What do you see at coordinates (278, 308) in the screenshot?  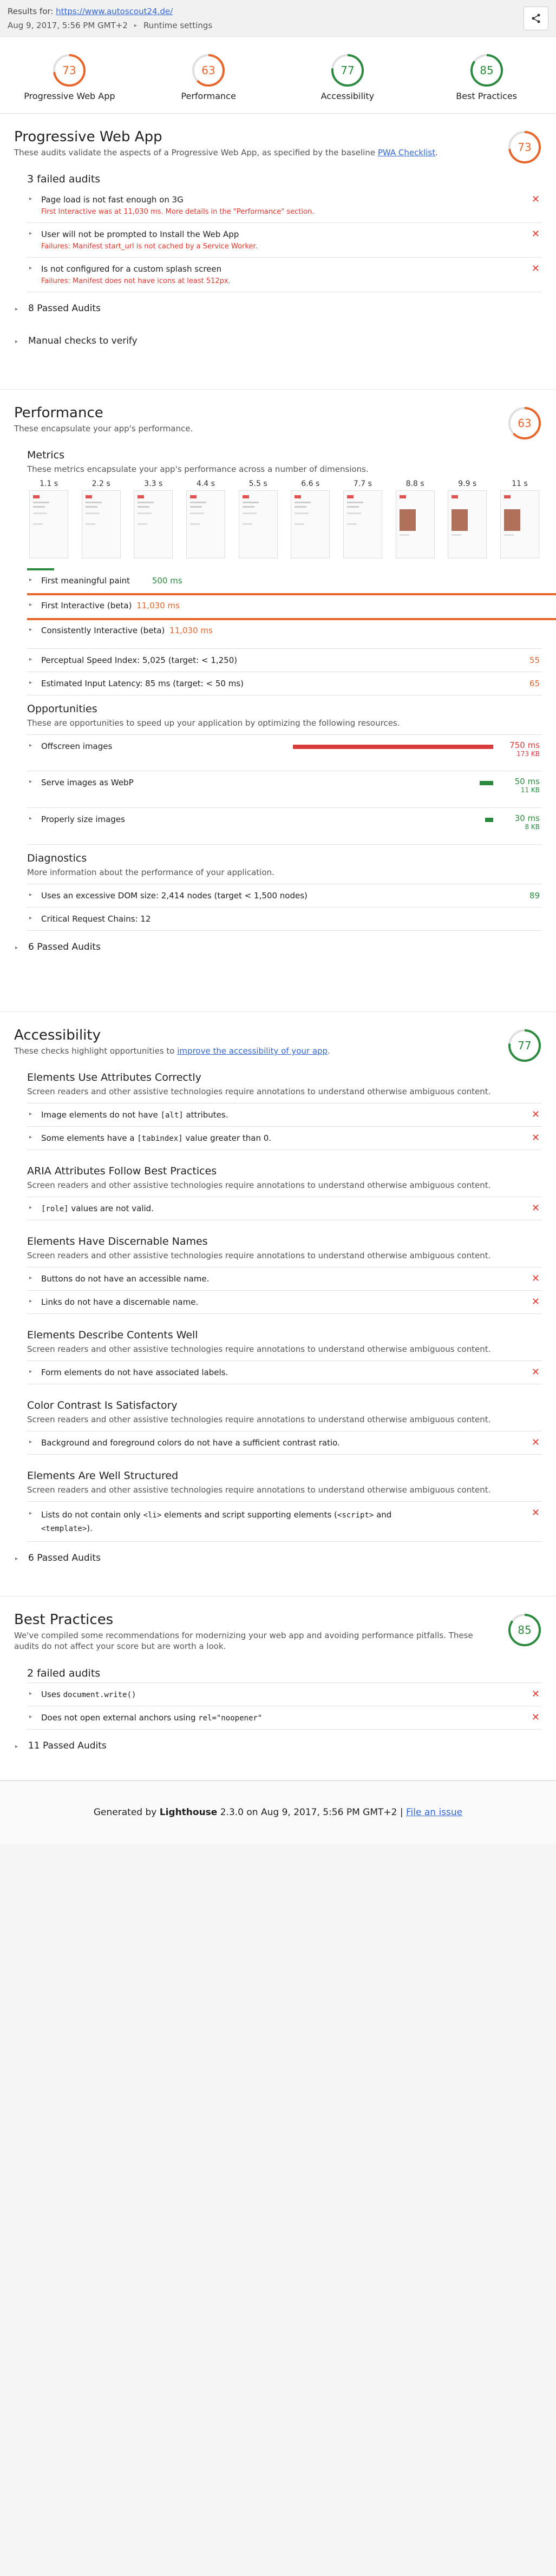 I see `pwa-passed-toggle: ▸ 8 Passed Audits` at bounding box center [278, 308].